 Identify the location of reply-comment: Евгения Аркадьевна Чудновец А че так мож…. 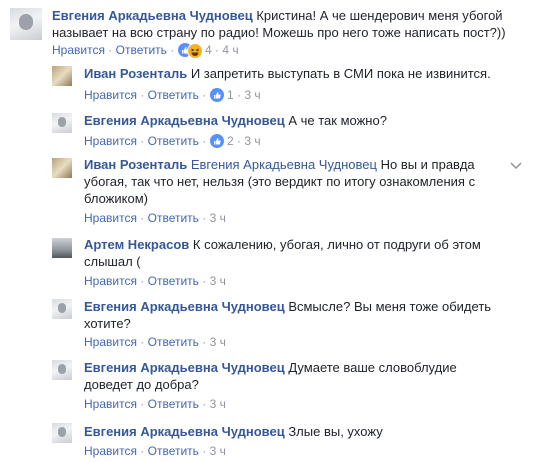
(276, 130).